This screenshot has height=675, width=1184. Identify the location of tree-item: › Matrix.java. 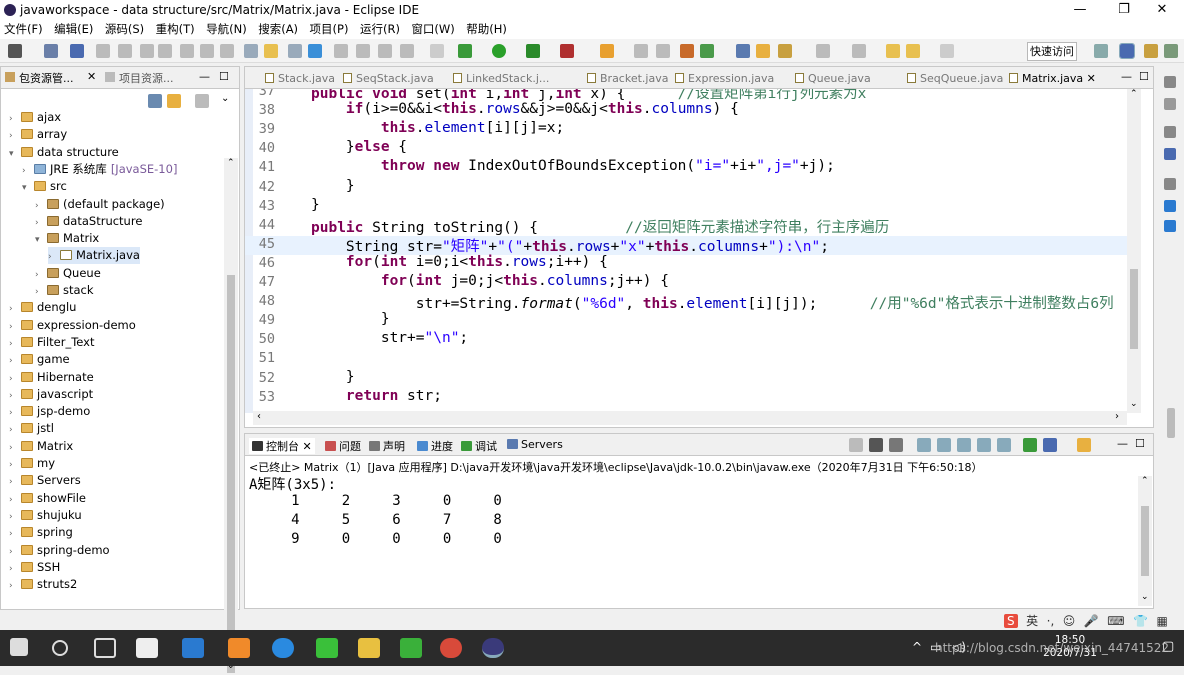
(94, 256).